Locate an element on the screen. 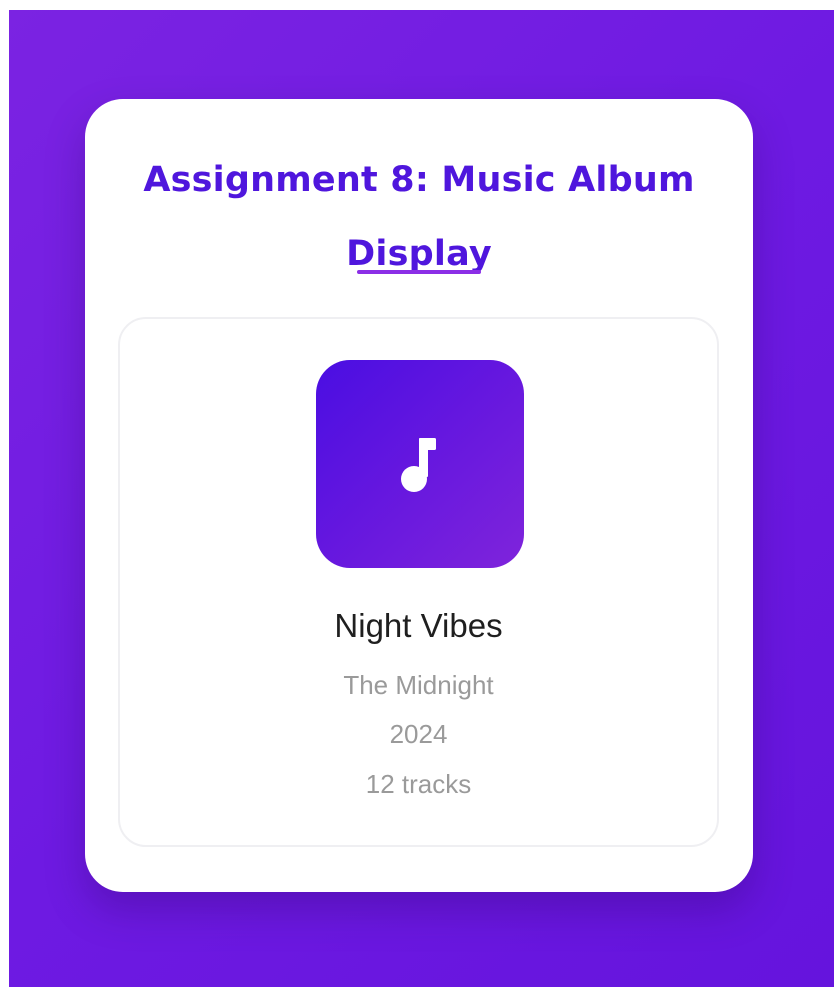 This screenshot has width=834, height=987. page-title-line-1: Assignment 8: Music Album is located at coordinates (419, 180).